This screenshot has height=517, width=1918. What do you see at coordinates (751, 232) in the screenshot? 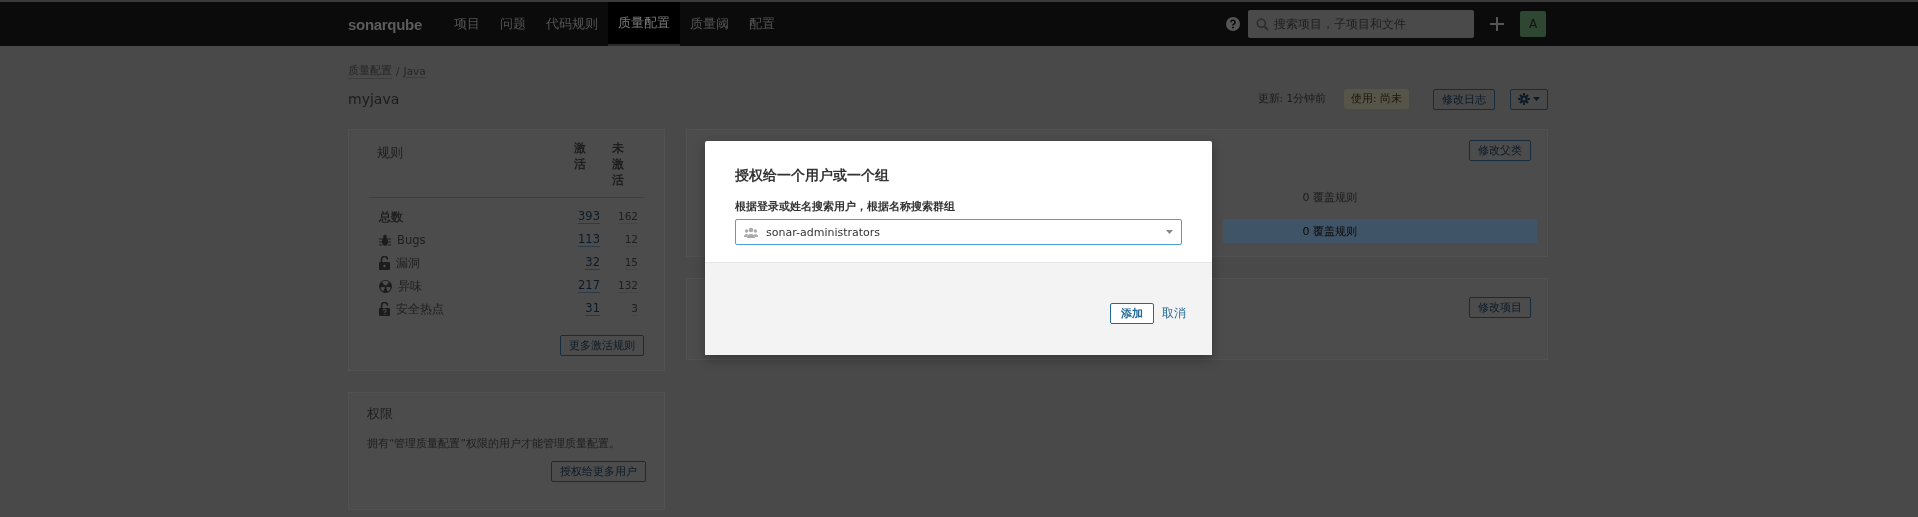
I see `group-icon` at bounding box center [751, 232].